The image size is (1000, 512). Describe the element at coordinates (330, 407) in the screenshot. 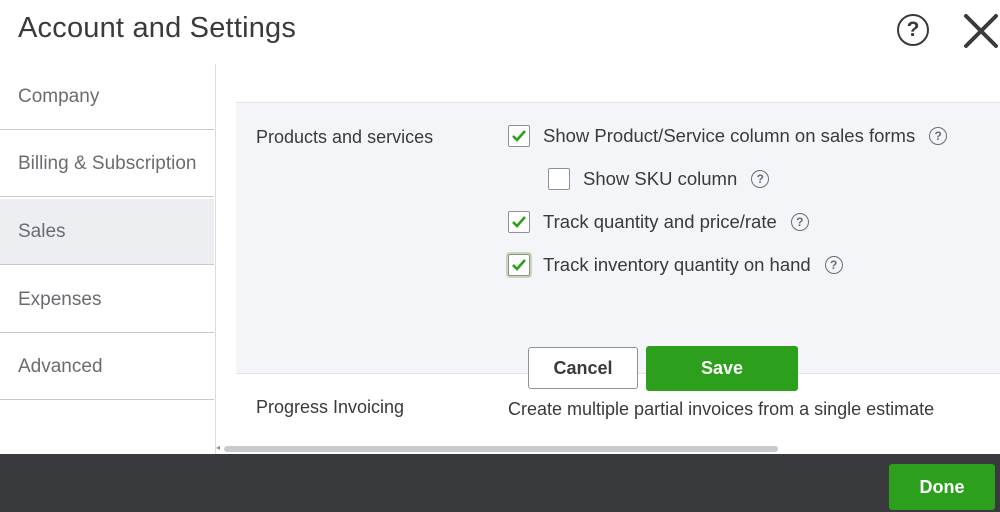

I see `section-label-progress-invoicing: Progress Invoicing` at that location.